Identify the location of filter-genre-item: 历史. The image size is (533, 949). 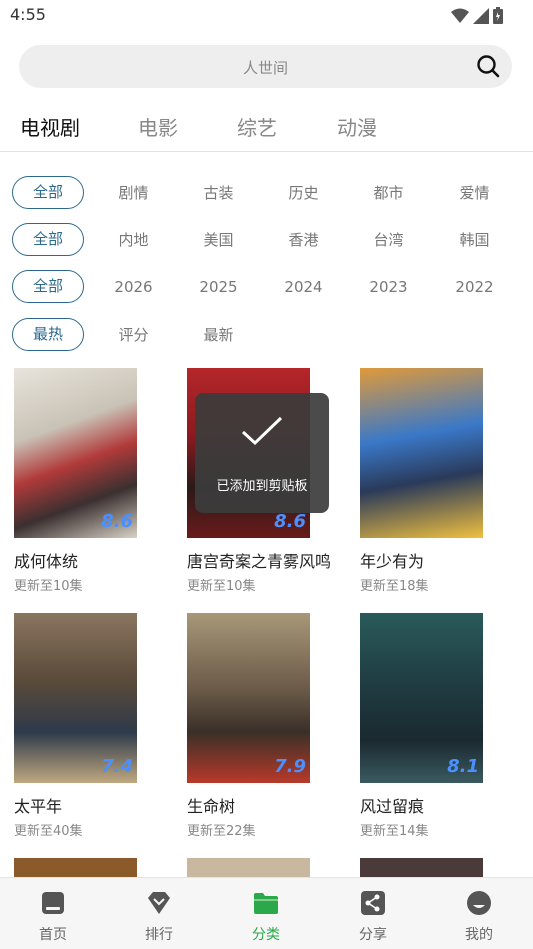
(303, 193).